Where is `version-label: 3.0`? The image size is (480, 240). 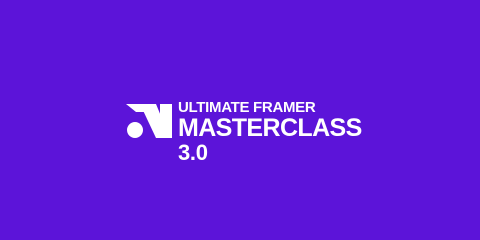 version-label: 3.0 is located at coordinates (193, 152).